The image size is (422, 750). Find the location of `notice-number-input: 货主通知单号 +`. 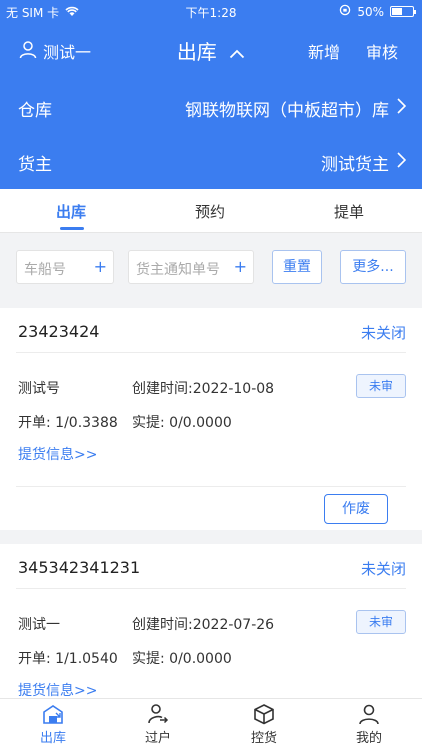

notice-number-input: 货主通知单号 + is located at coordinates (191, 267).